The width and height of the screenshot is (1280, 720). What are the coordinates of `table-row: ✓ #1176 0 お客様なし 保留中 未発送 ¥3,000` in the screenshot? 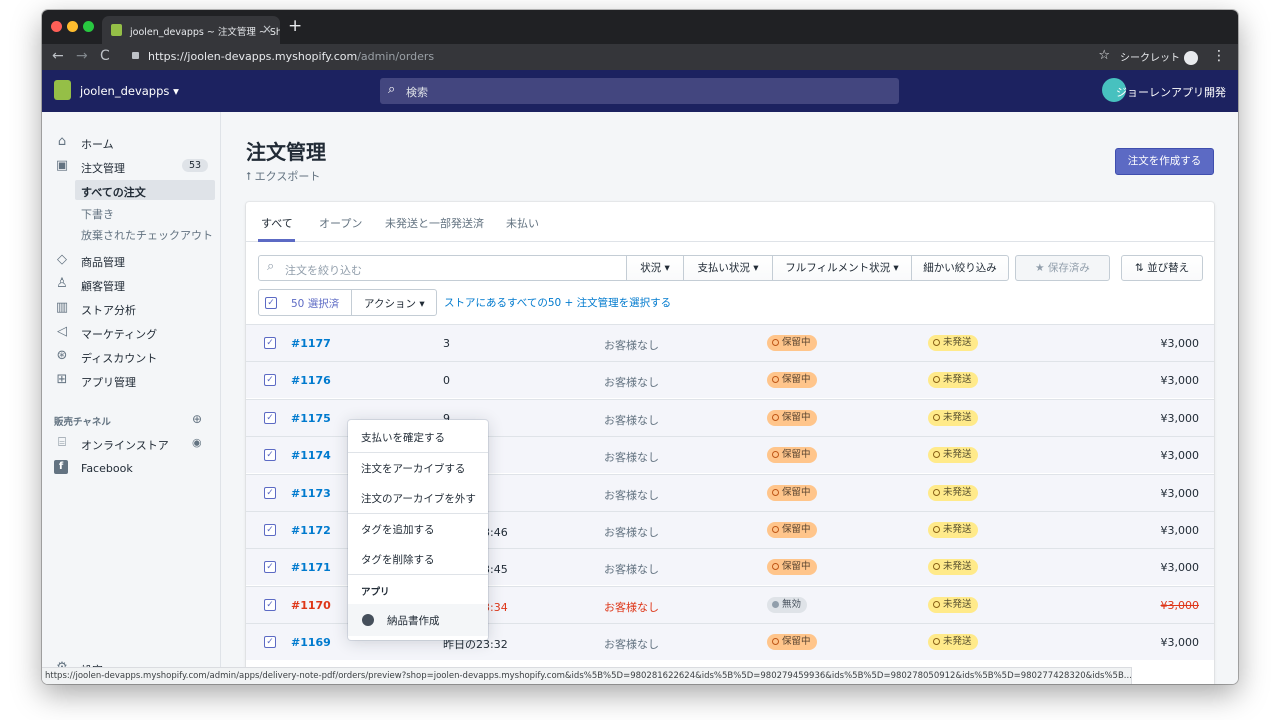 It's located at (730, 380).